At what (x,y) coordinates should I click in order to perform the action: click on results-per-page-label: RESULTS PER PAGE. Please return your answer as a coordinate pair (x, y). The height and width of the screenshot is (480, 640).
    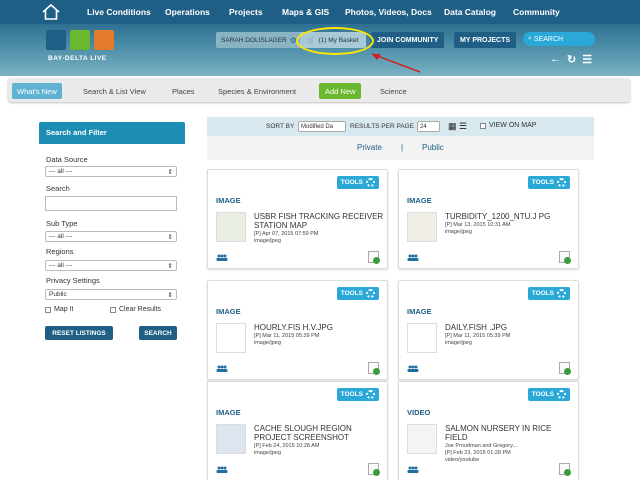
    Looking at the image, I should click on (382, 126).